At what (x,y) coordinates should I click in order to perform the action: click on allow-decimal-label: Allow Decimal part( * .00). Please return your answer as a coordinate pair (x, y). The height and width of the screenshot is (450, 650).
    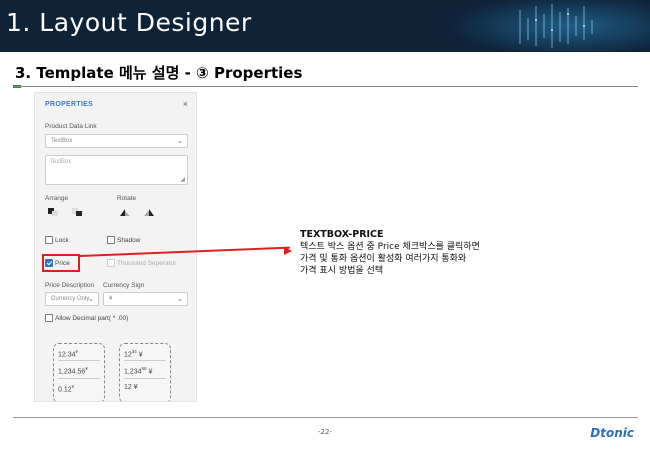
    Looking at the image, I should click on (92, 318).